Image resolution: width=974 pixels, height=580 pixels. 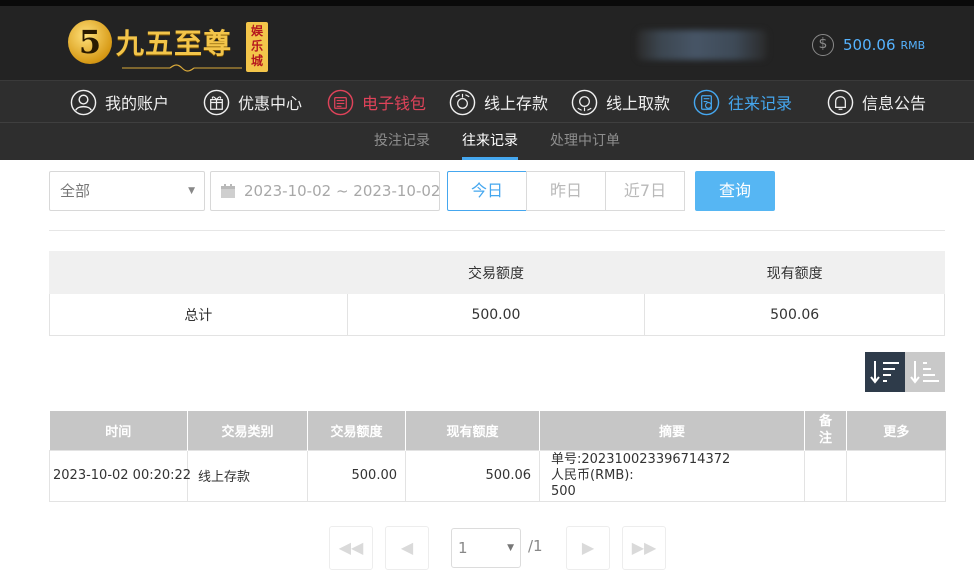 I want to click on summary-trade-total: 500.00, so click(x=496, y=314).